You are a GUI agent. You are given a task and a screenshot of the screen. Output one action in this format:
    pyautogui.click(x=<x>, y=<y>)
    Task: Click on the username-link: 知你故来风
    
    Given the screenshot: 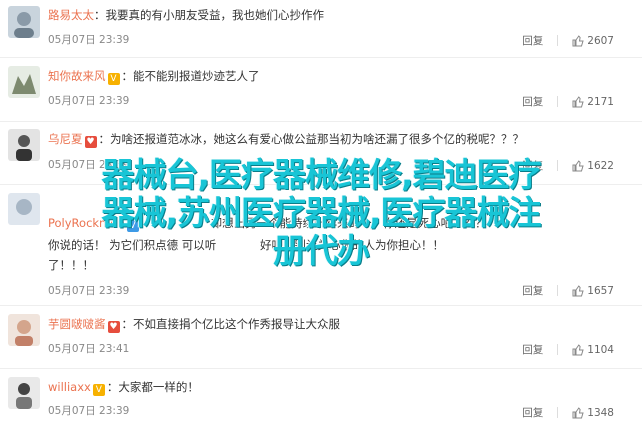 What is the action you would take?
    pyautogui.click(x=77, y=76)
    